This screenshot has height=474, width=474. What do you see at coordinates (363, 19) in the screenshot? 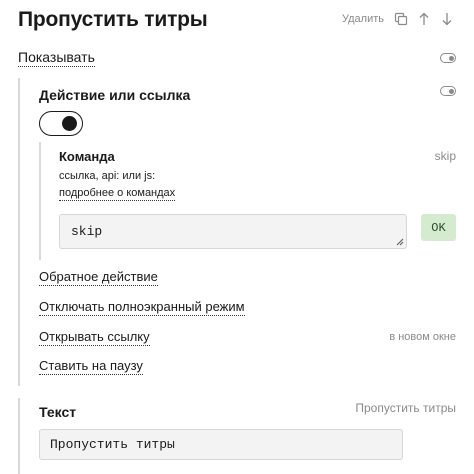
I see `delete-button: Удалить` at bounding box center [363, 19].